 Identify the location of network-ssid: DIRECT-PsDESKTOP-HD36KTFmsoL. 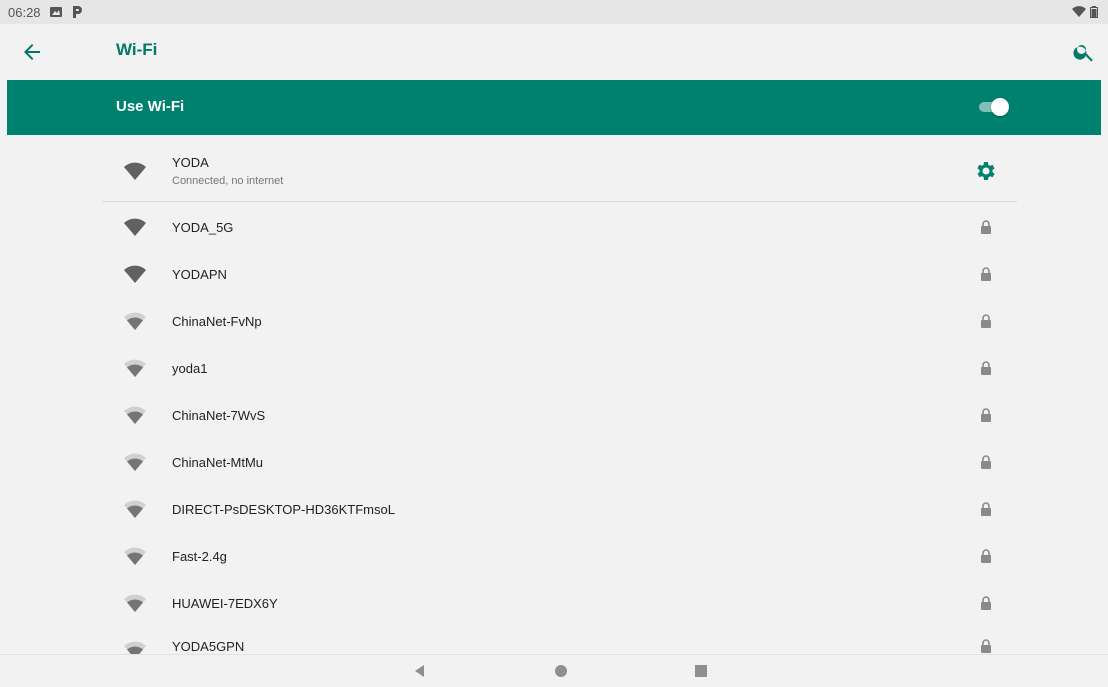
(283, 509).